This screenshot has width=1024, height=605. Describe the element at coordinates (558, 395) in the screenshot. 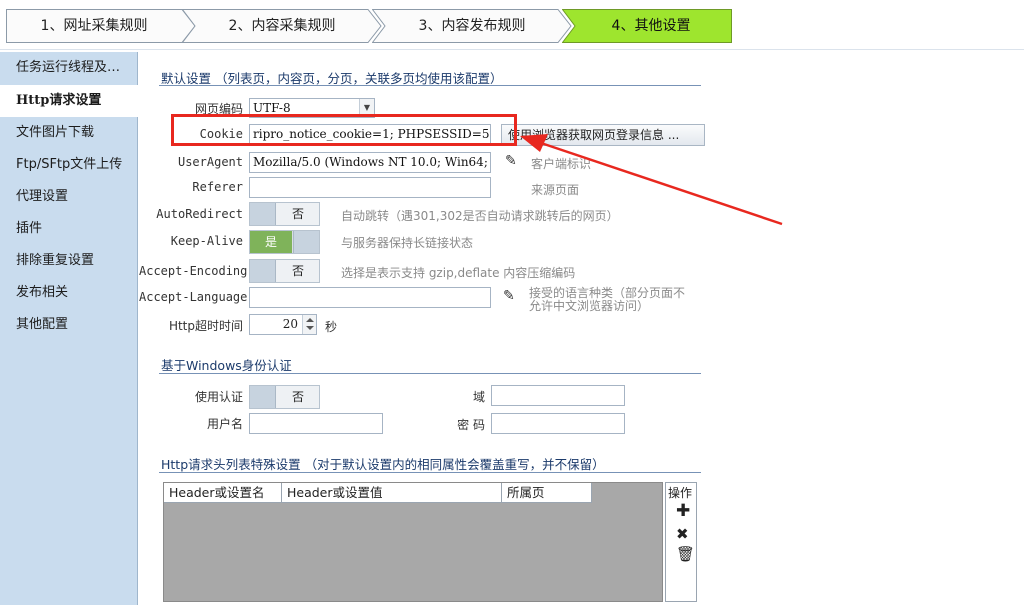

I see `domain-input` at that location.